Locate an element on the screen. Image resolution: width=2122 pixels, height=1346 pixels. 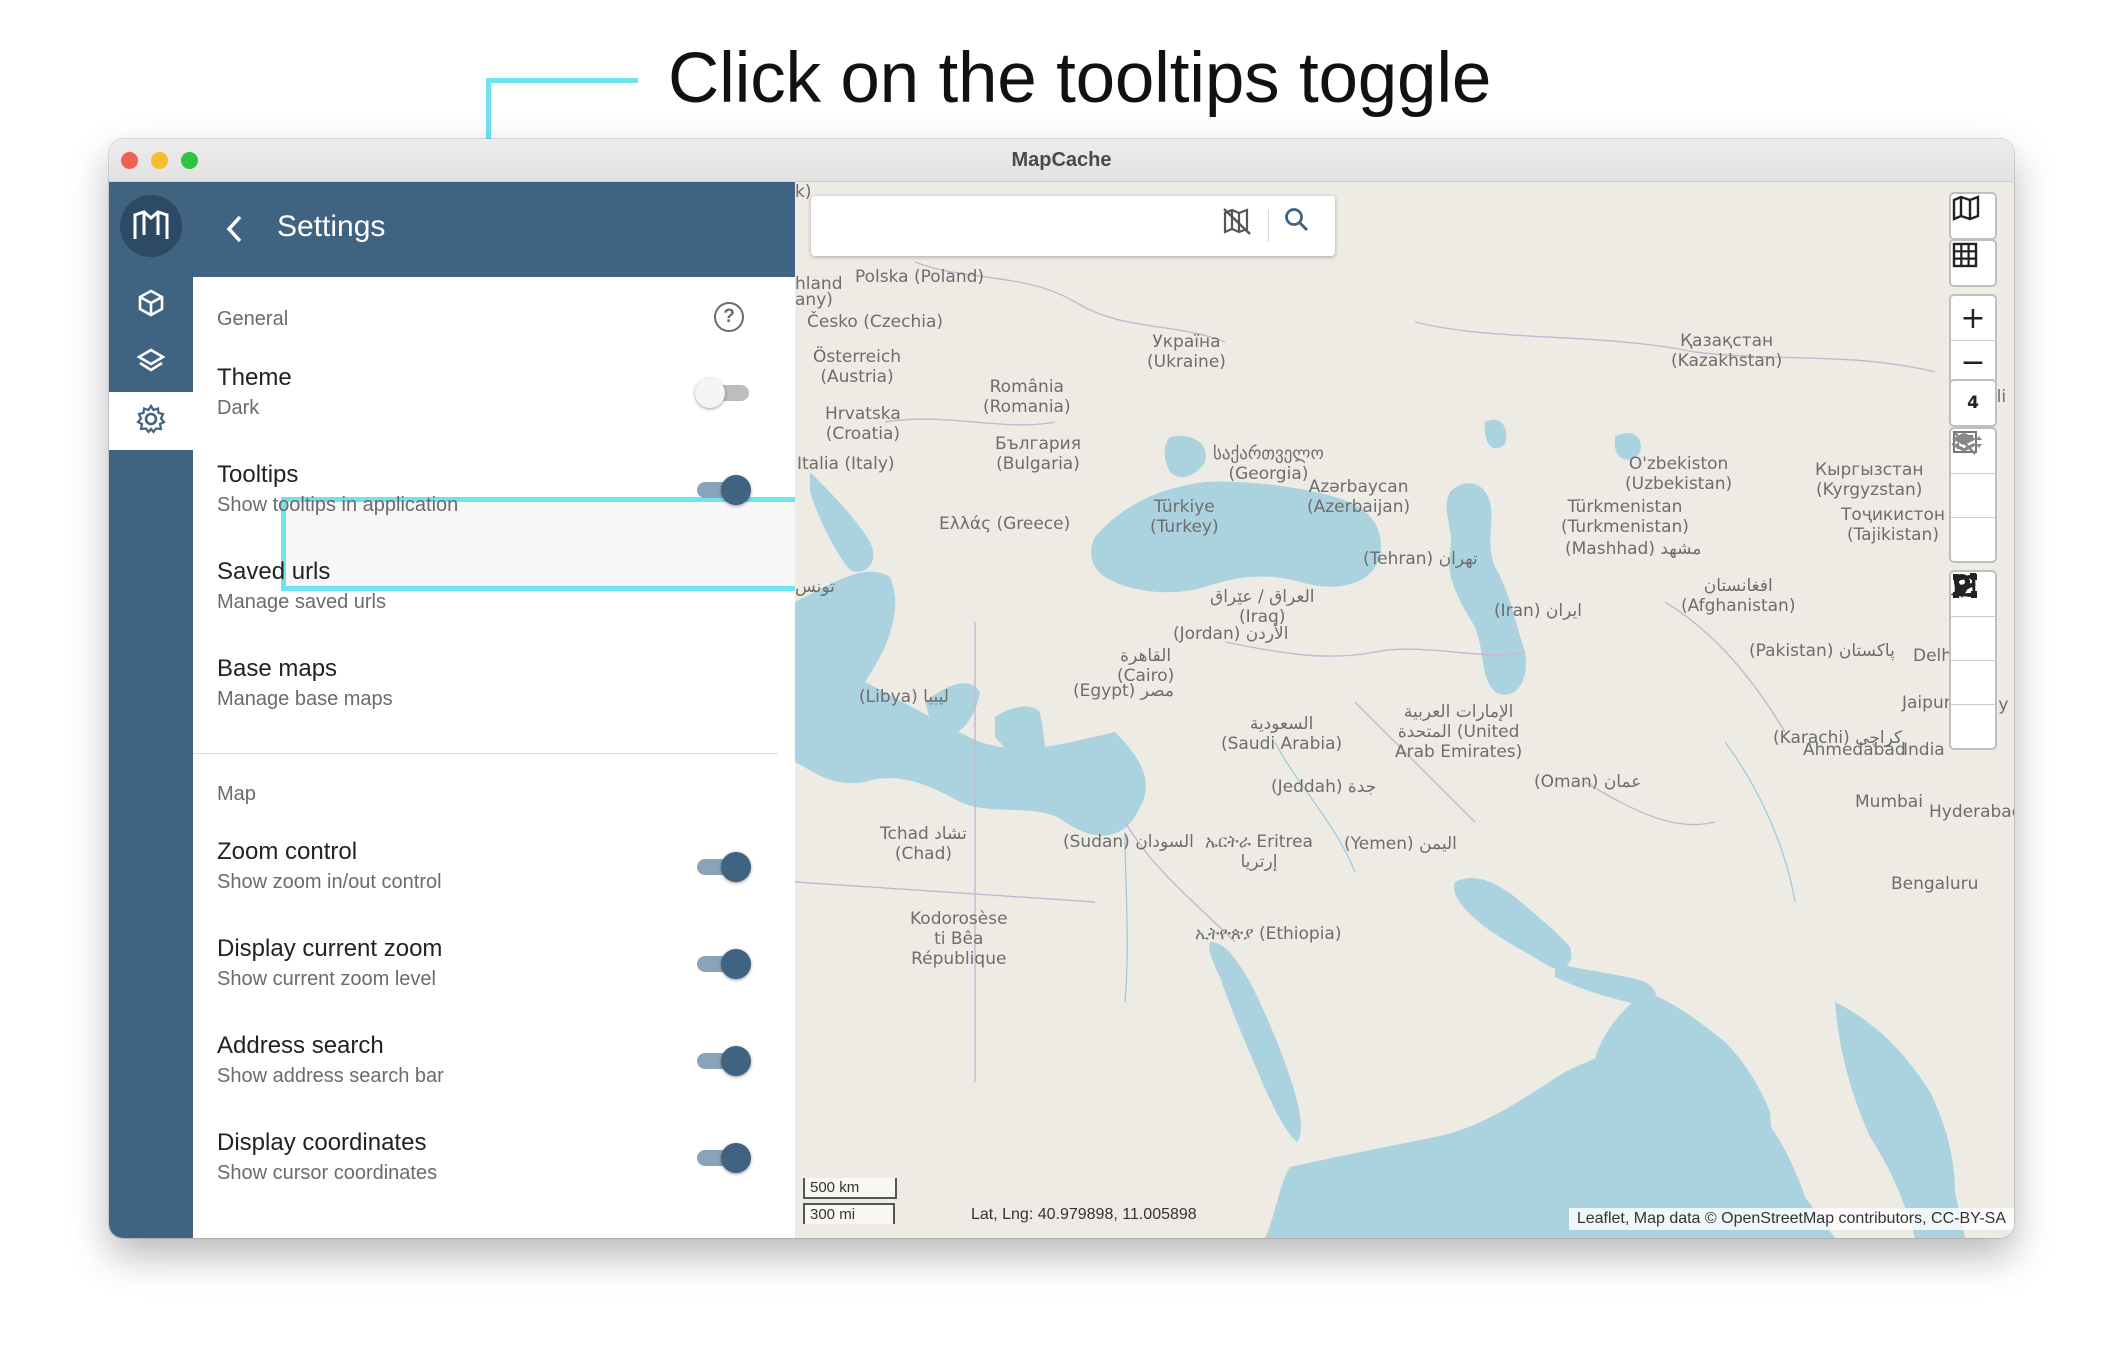
map-place-label: Ελλάς (Greece) is located at coordinates (1005, 524).